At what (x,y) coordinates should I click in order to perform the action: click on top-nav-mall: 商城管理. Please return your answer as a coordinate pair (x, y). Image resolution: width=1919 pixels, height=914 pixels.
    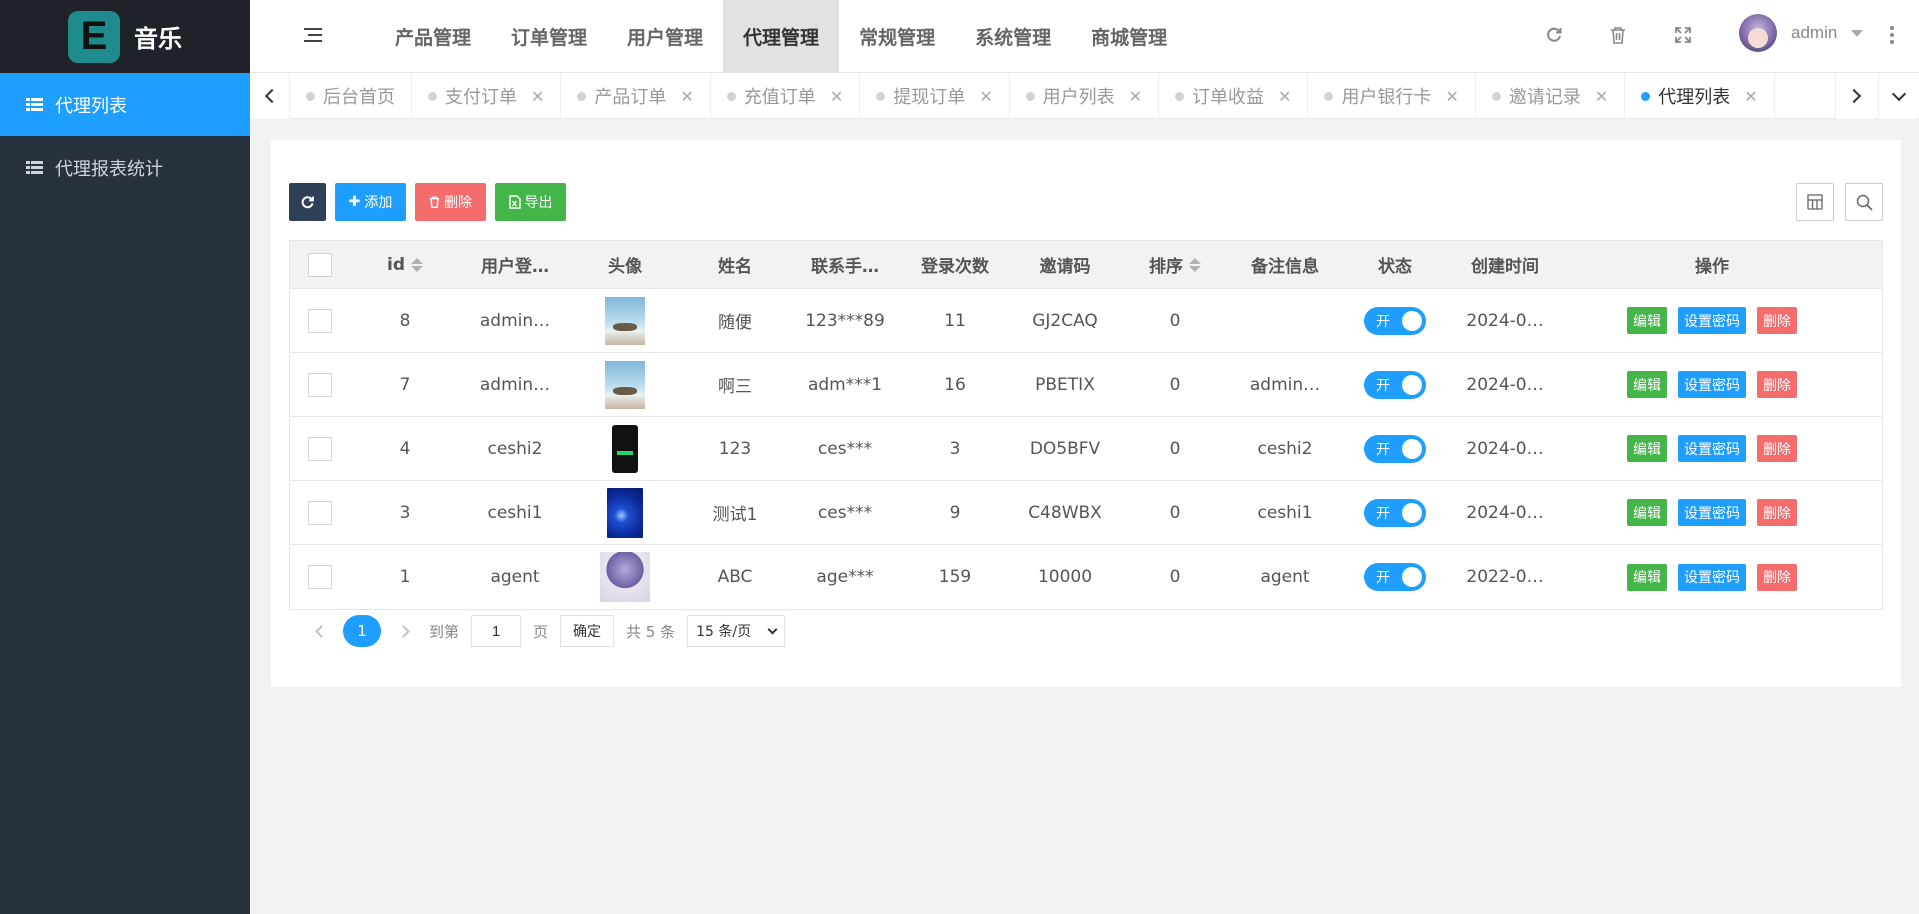
    Looking at the image, I should click on (1129, 36).